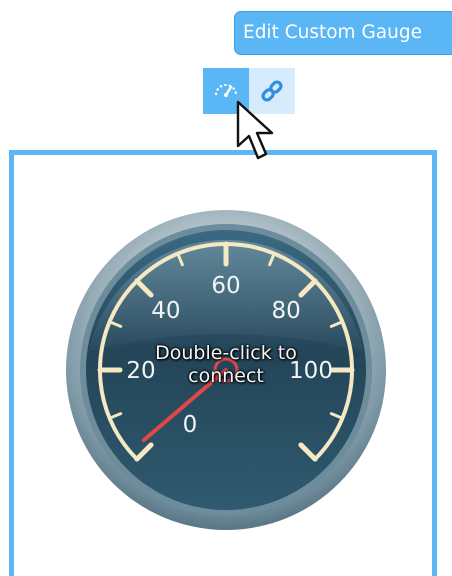  I want to click on gauge-tick-label: 80, so click(285, 311).